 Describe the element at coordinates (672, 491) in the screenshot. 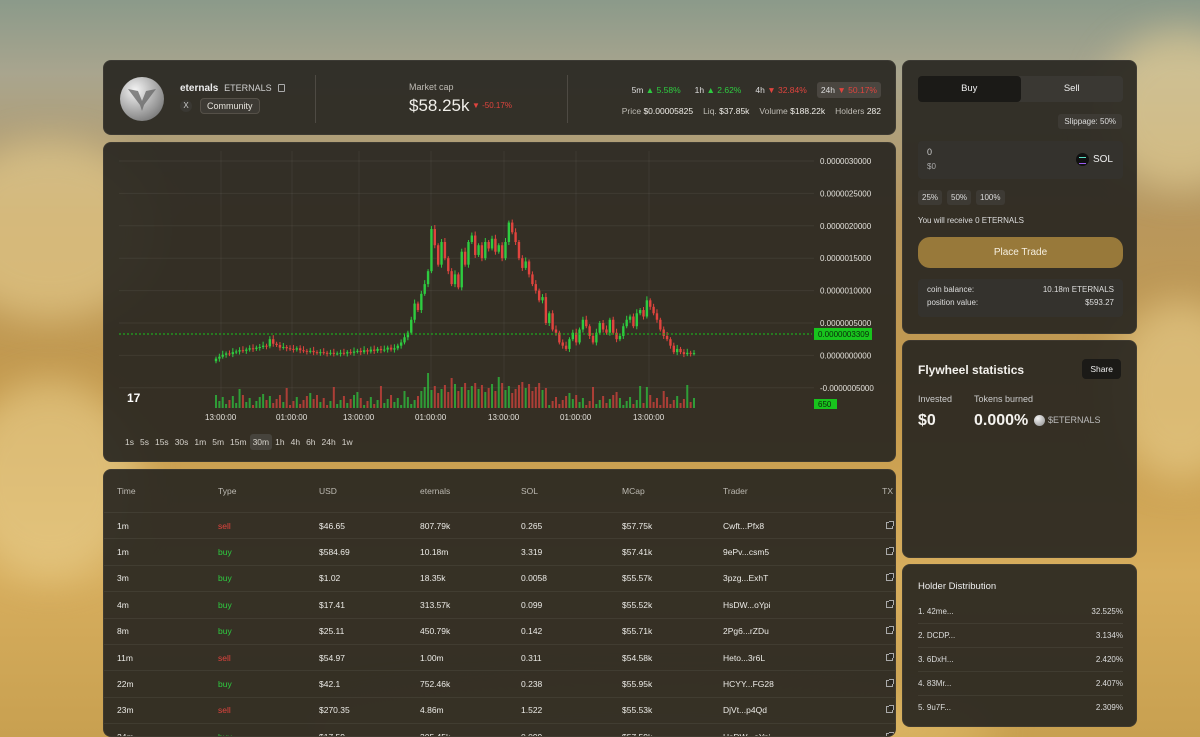

I see `col-mcap: MCap` at that location.